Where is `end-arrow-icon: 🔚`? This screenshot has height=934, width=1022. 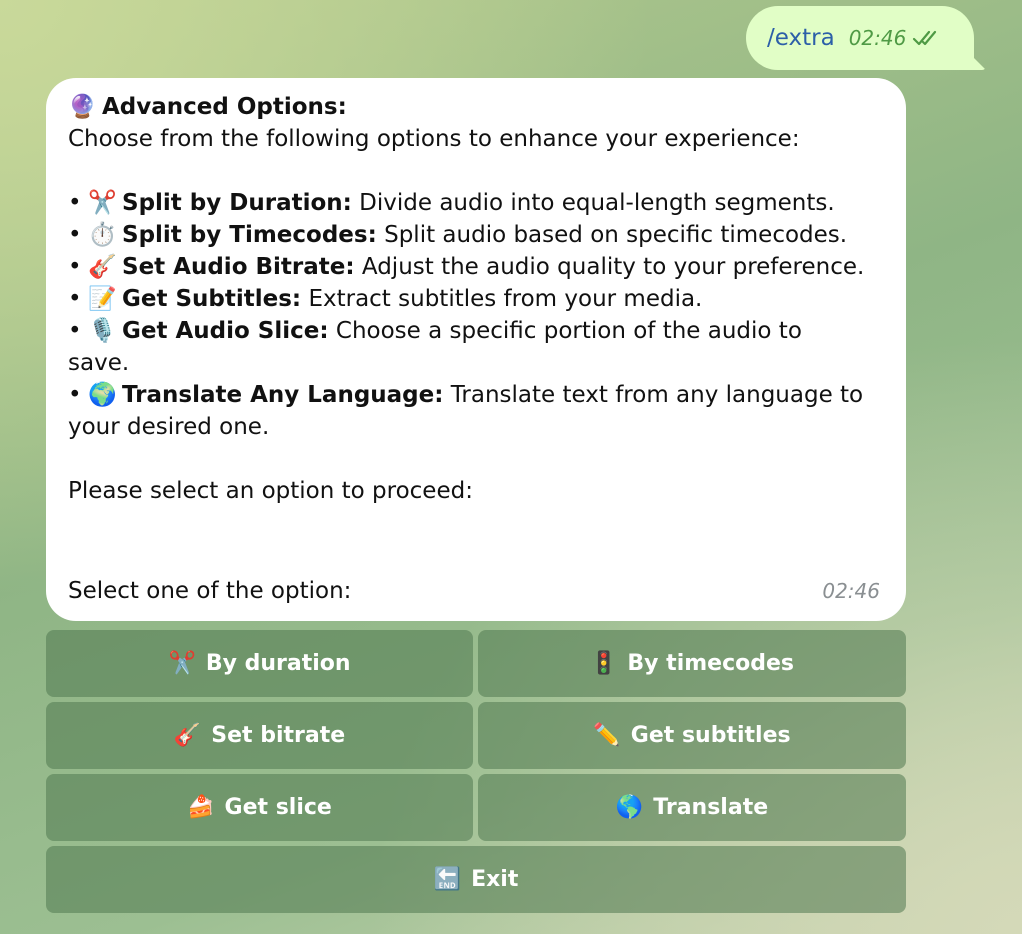 end-arrow-icon: 🔚 is located at coordinates (447, 879).